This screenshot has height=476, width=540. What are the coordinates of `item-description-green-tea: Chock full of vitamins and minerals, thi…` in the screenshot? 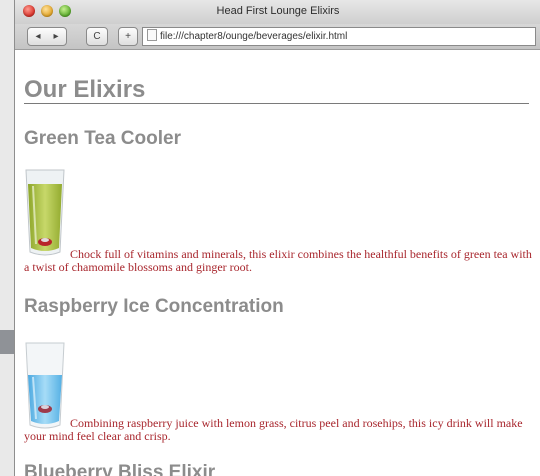 It's located at (278, 260).